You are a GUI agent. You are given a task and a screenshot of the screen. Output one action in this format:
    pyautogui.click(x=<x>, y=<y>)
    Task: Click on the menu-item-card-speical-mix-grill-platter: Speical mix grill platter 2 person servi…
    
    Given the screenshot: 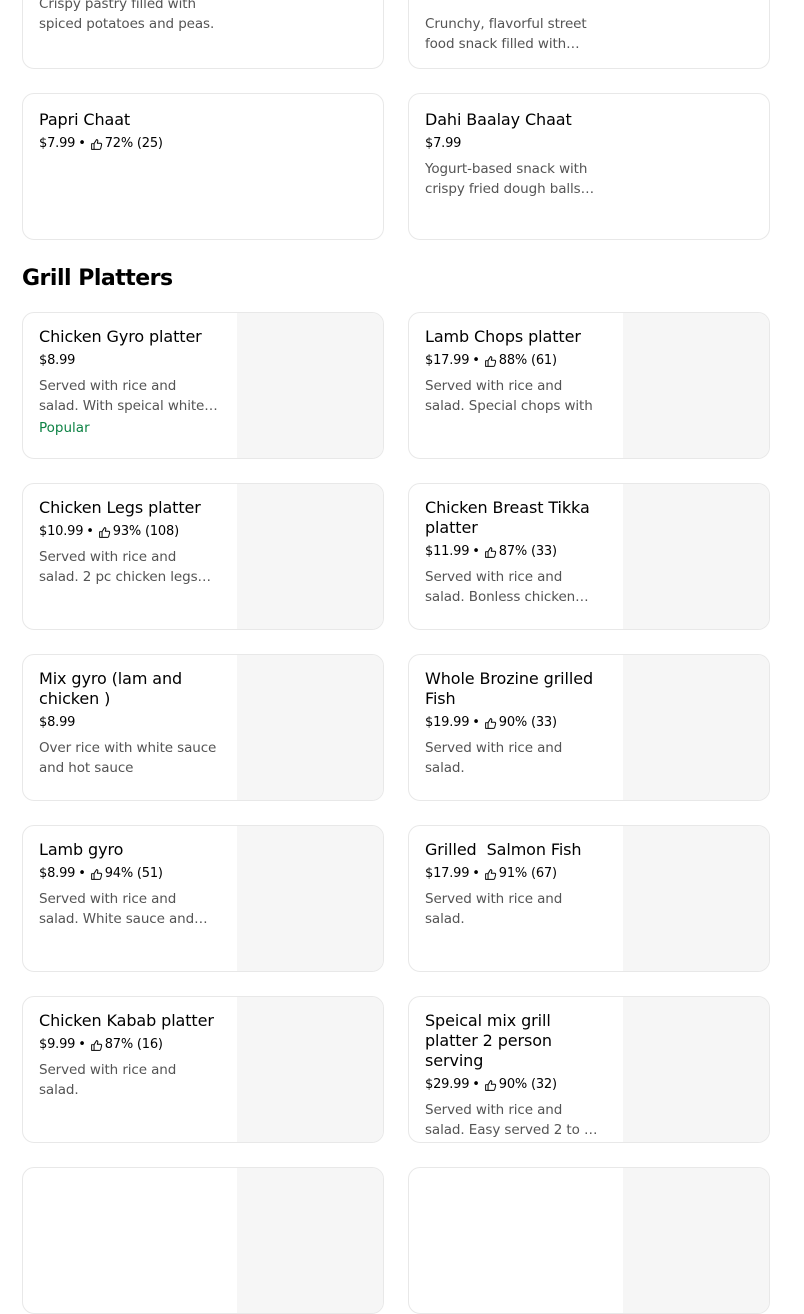 What is the action you would take?
    pyautogui.click(x=589, y=1069)
    